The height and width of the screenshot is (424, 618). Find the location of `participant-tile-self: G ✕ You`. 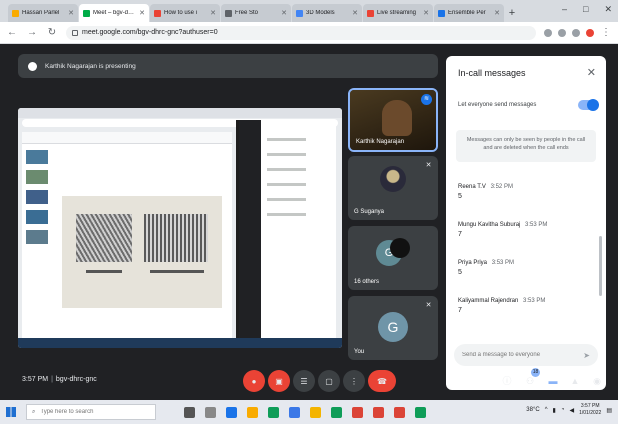

participant-tile-self: G ✕ You is located at coordinates (393, 328).